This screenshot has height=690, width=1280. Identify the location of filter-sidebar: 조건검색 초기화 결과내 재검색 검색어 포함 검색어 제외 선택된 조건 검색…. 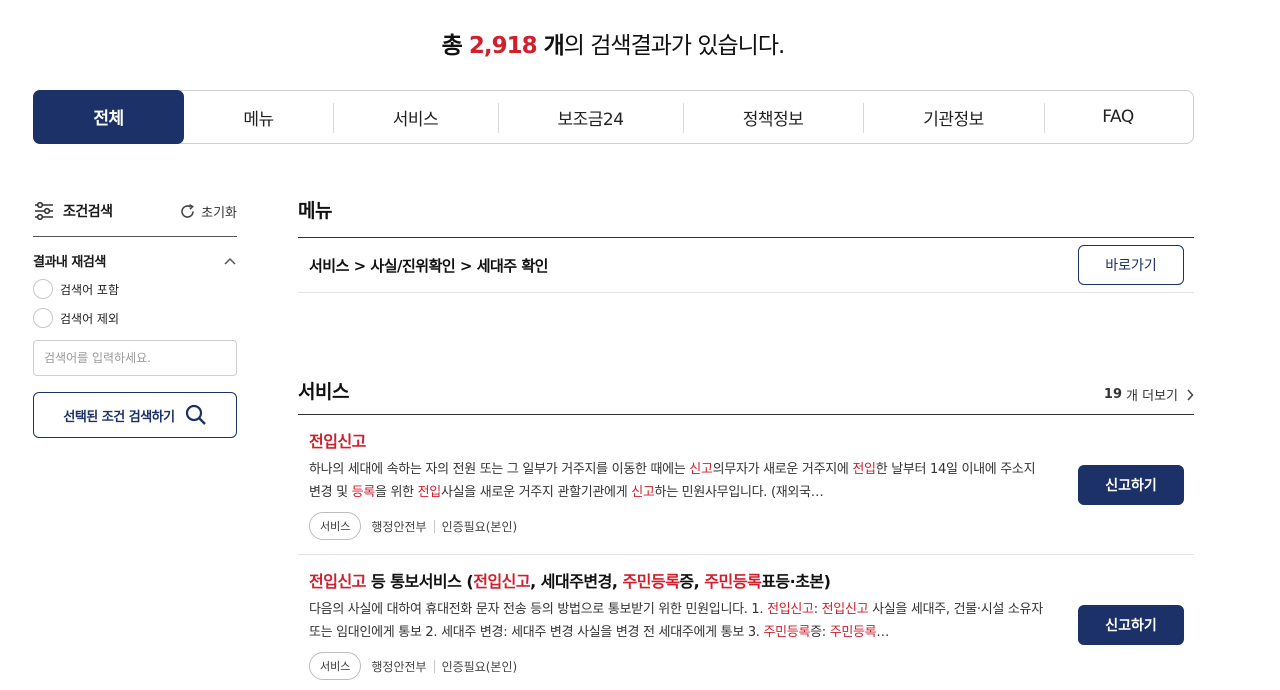
(135, 317).